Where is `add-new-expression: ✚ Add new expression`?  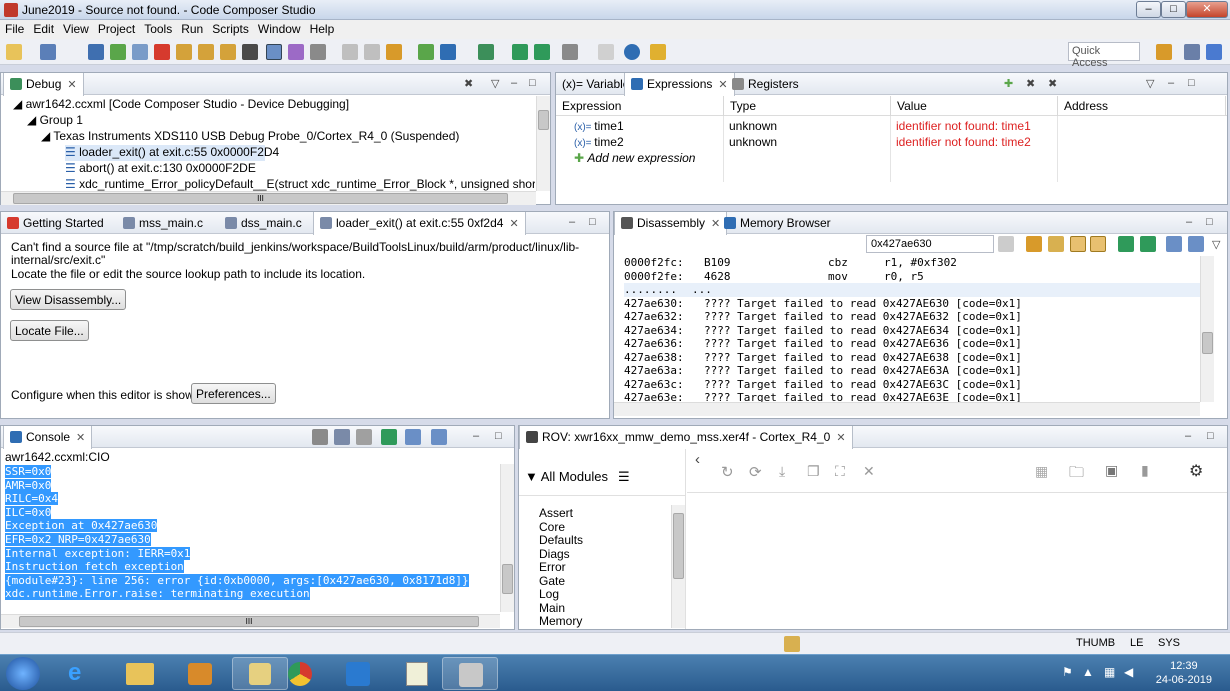 add-new-expression: ✚ Add new expression is located at coordinates (634, 159).